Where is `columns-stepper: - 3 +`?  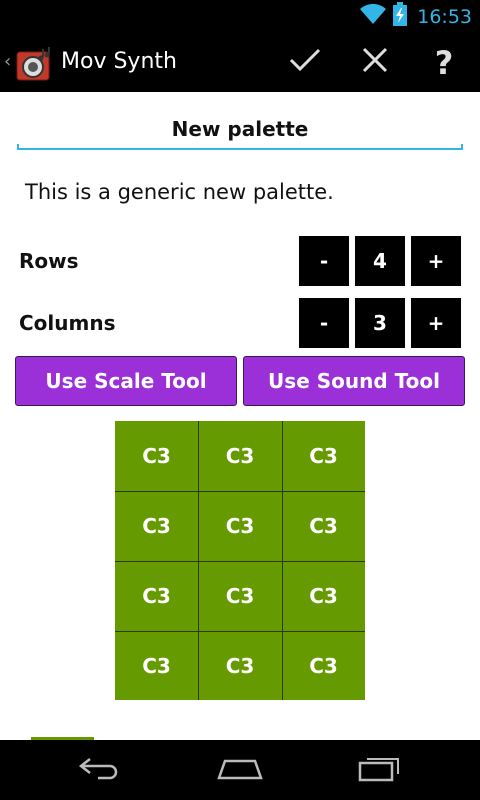
columns-stepper: - 3 + is located at coordinates (380, 323).